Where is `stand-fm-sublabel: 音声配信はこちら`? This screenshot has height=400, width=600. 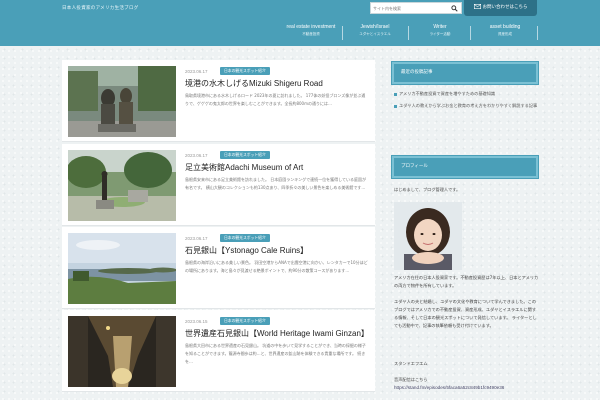 stand-fm-sublabel: 音声配信はこちら is located at coordinates (411, 379).